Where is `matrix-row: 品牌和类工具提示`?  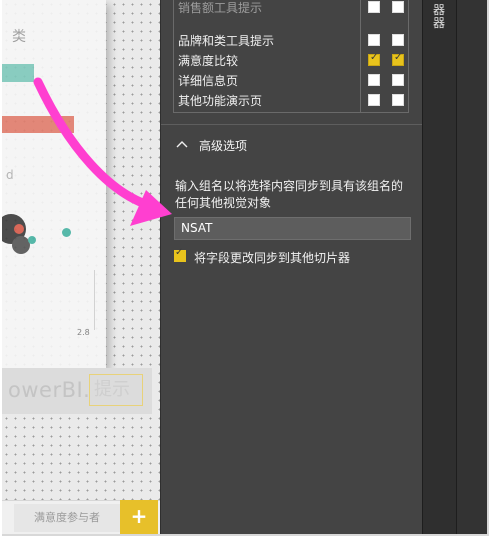 matrix-row: 品牌和类工具提示 is located at coordinates (292, 41).